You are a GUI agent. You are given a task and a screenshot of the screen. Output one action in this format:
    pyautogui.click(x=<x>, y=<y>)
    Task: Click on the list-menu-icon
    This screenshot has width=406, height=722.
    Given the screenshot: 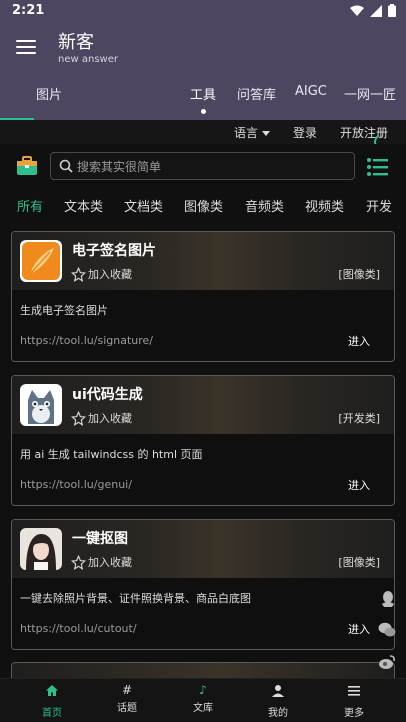 What is the action you would take?
    pyautogui.click(x=377, y=167)
    